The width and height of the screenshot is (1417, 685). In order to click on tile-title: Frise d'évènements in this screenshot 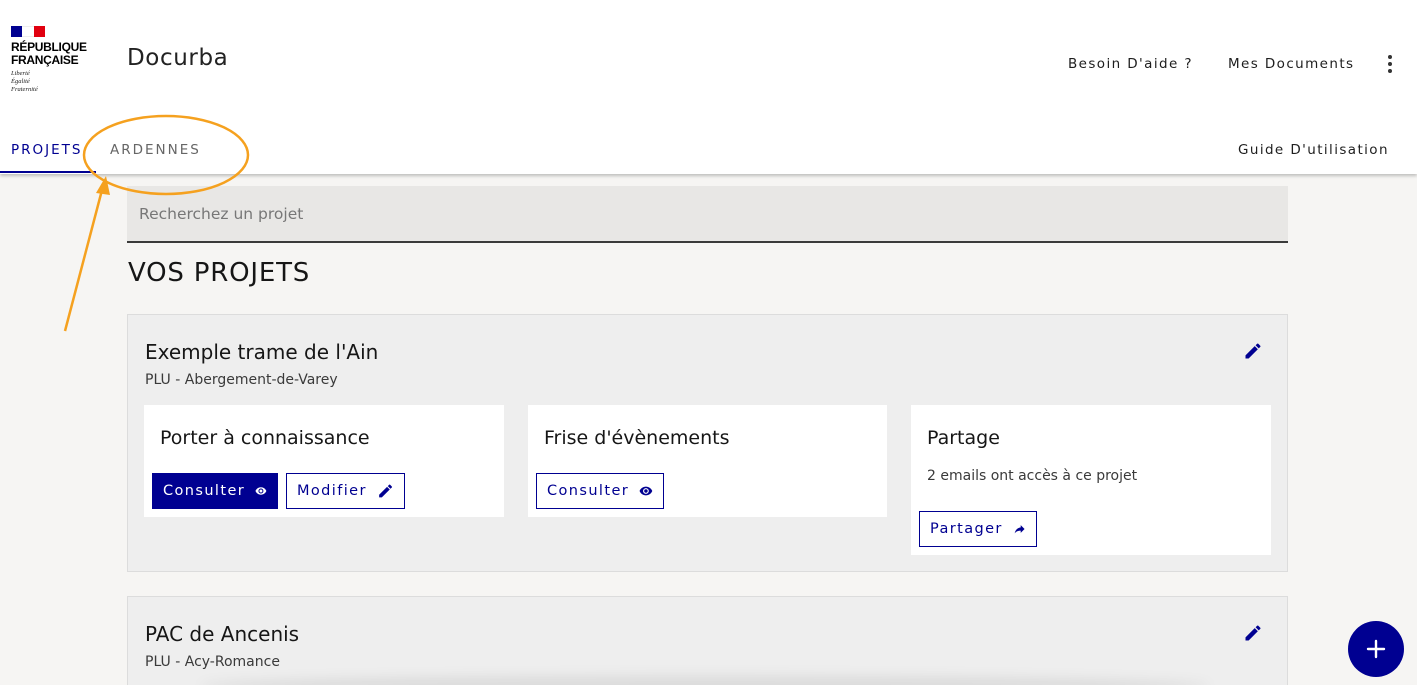, I will do `click(637, 438)`.